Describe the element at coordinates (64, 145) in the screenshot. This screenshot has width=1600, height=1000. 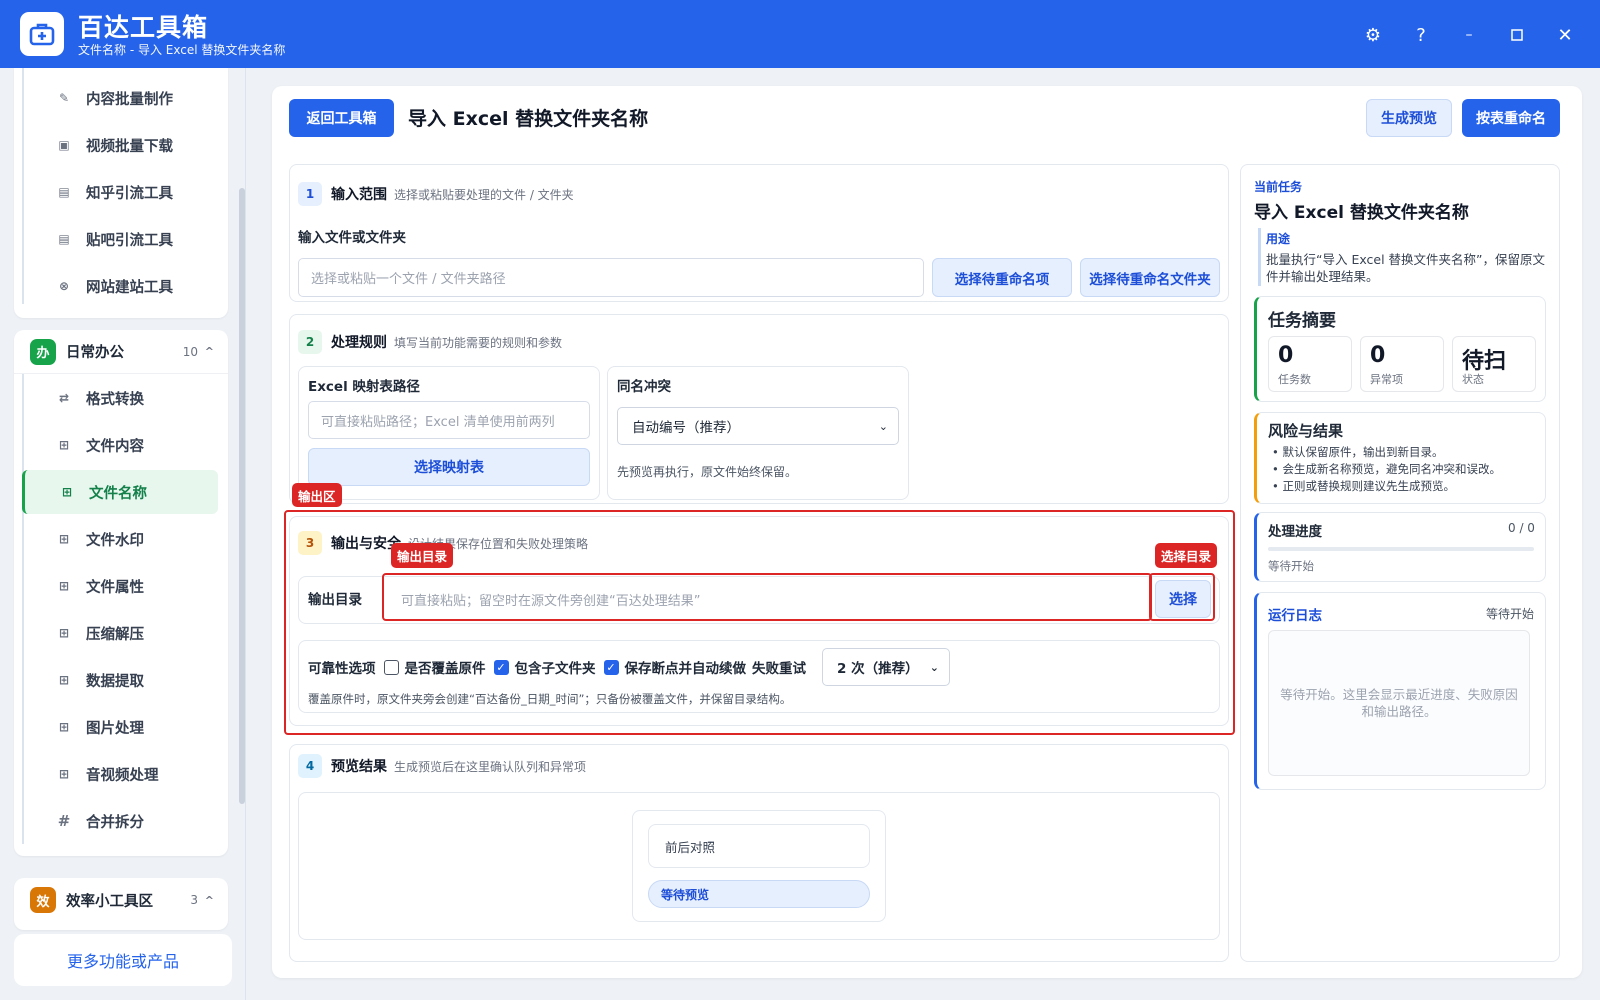
I see `video-icon: ▣` at that location.